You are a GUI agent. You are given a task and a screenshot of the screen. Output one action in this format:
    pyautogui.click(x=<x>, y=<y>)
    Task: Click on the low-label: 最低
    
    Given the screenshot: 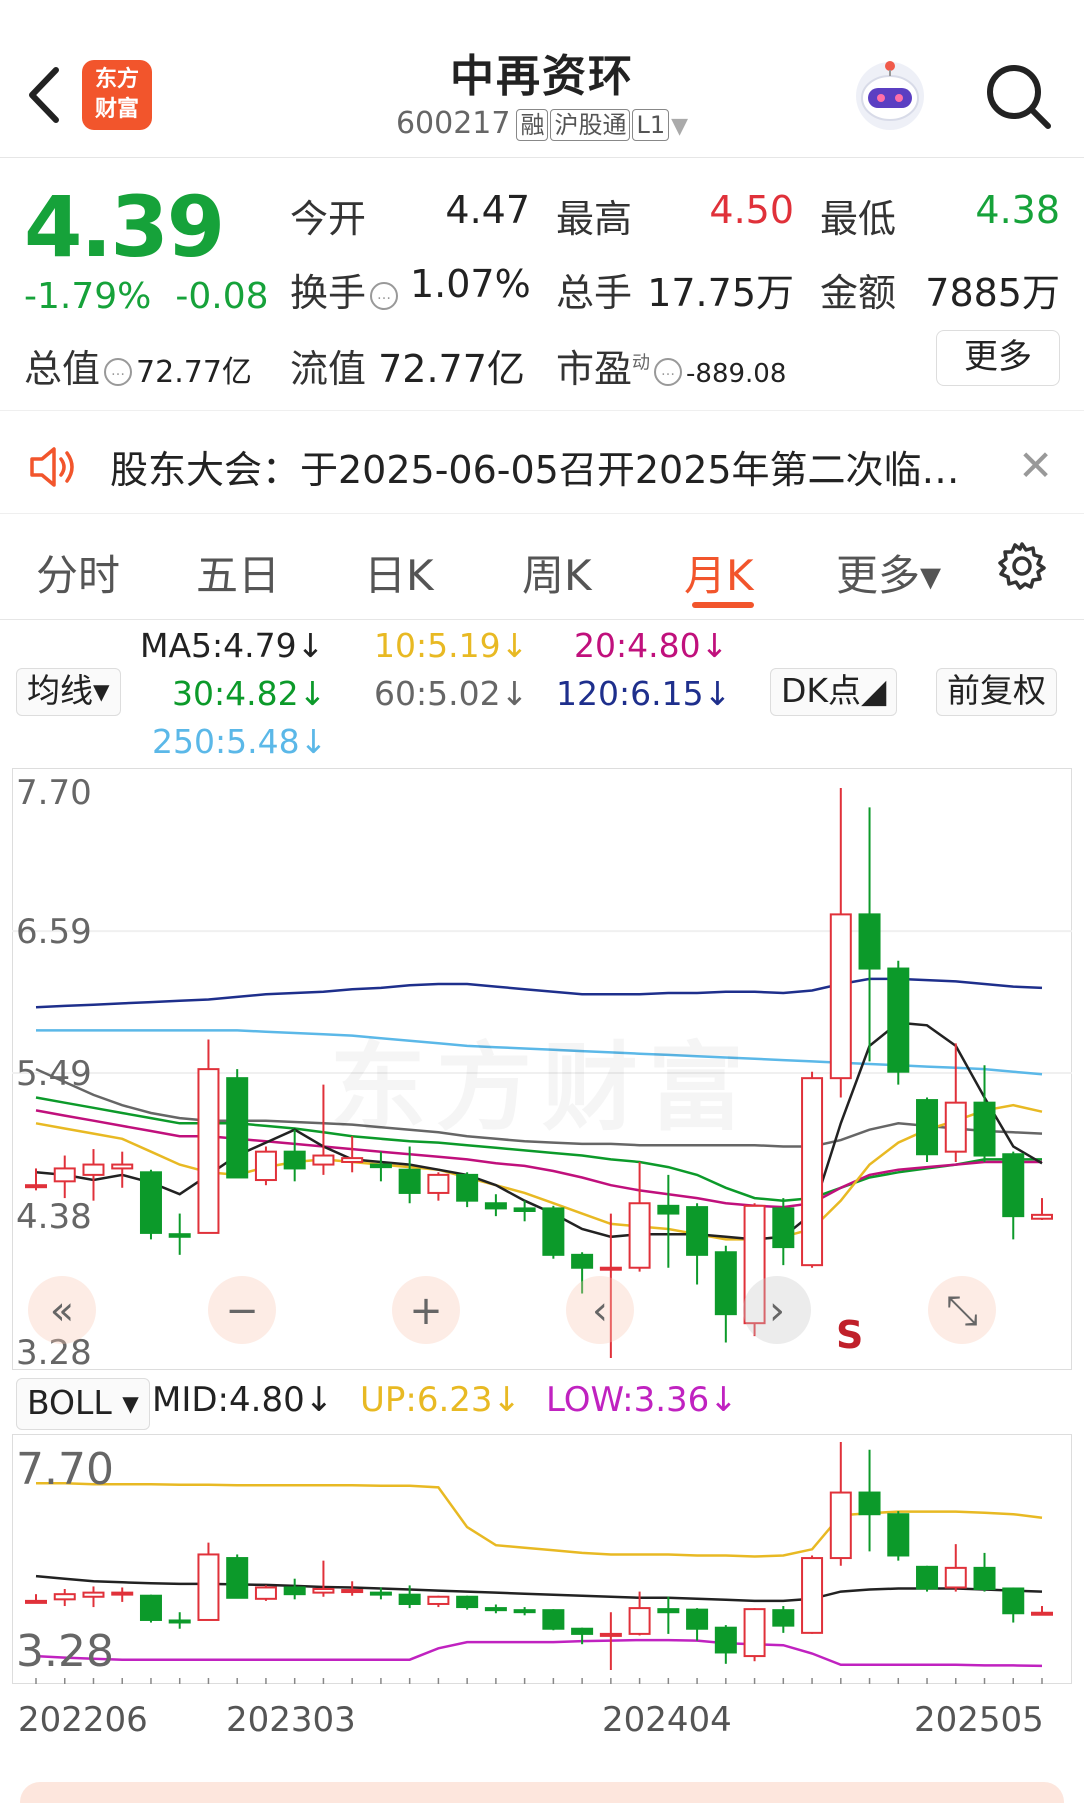 What is the action you would take?
    pyautogui.click(x=858, y=219)
    